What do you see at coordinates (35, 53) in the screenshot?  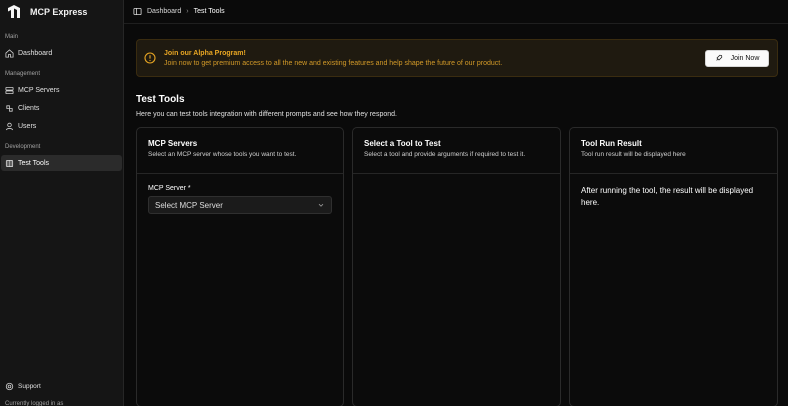 I see `sidebar-item-label: Dashboard` at bounding box center [35, 53].